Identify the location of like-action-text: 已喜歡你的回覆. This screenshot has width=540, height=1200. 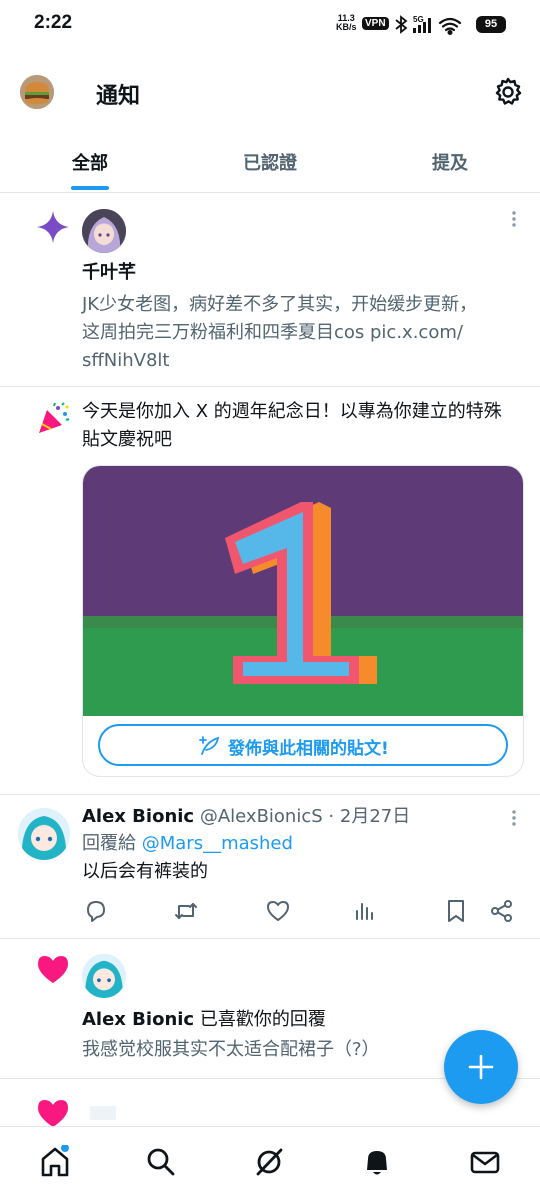
(262, 1019).